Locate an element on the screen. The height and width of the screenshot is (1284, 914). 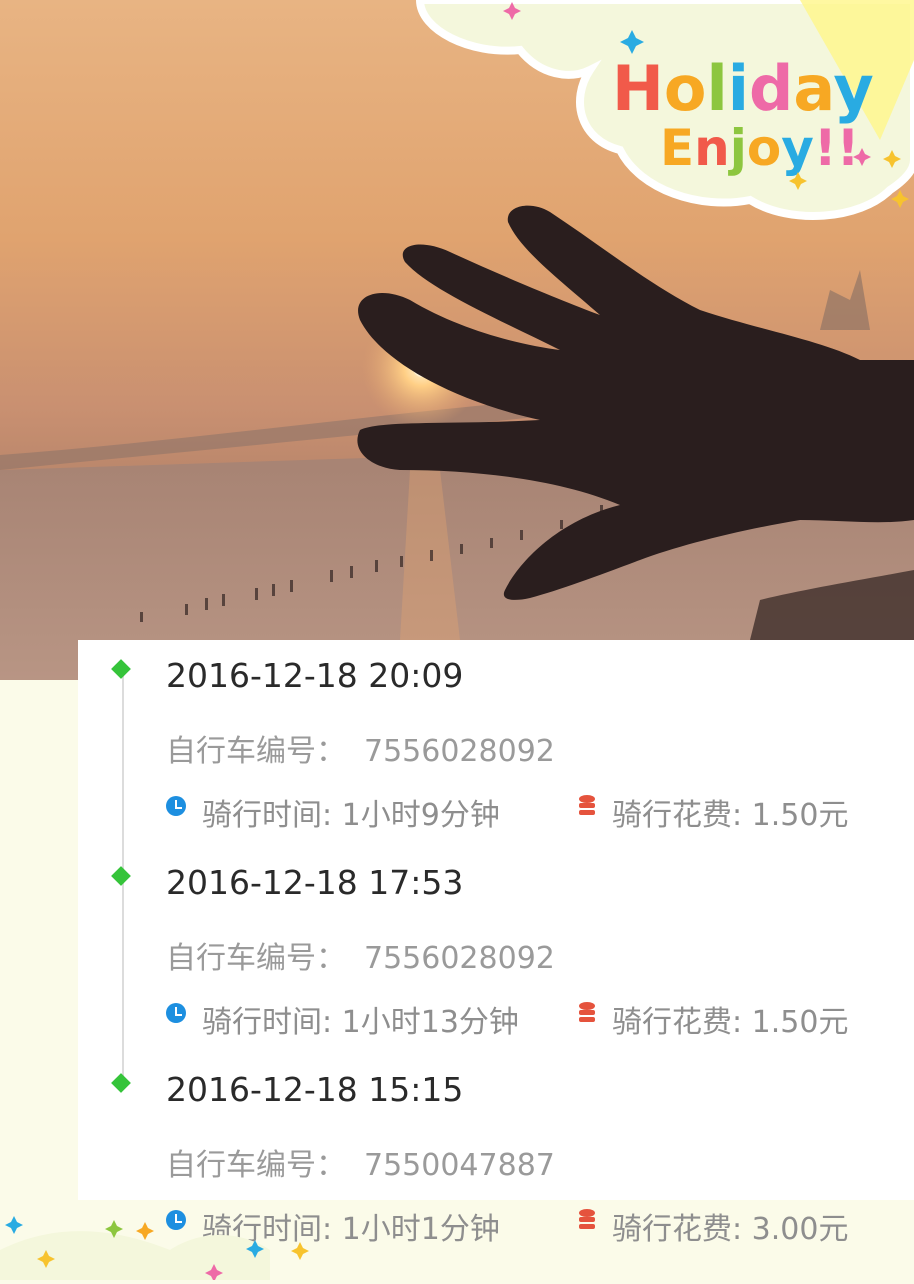
ride-stats-row: 骑行时间: 1小时9分钟 骑行花费: 1.50元 is located at coordinates (536, 811).